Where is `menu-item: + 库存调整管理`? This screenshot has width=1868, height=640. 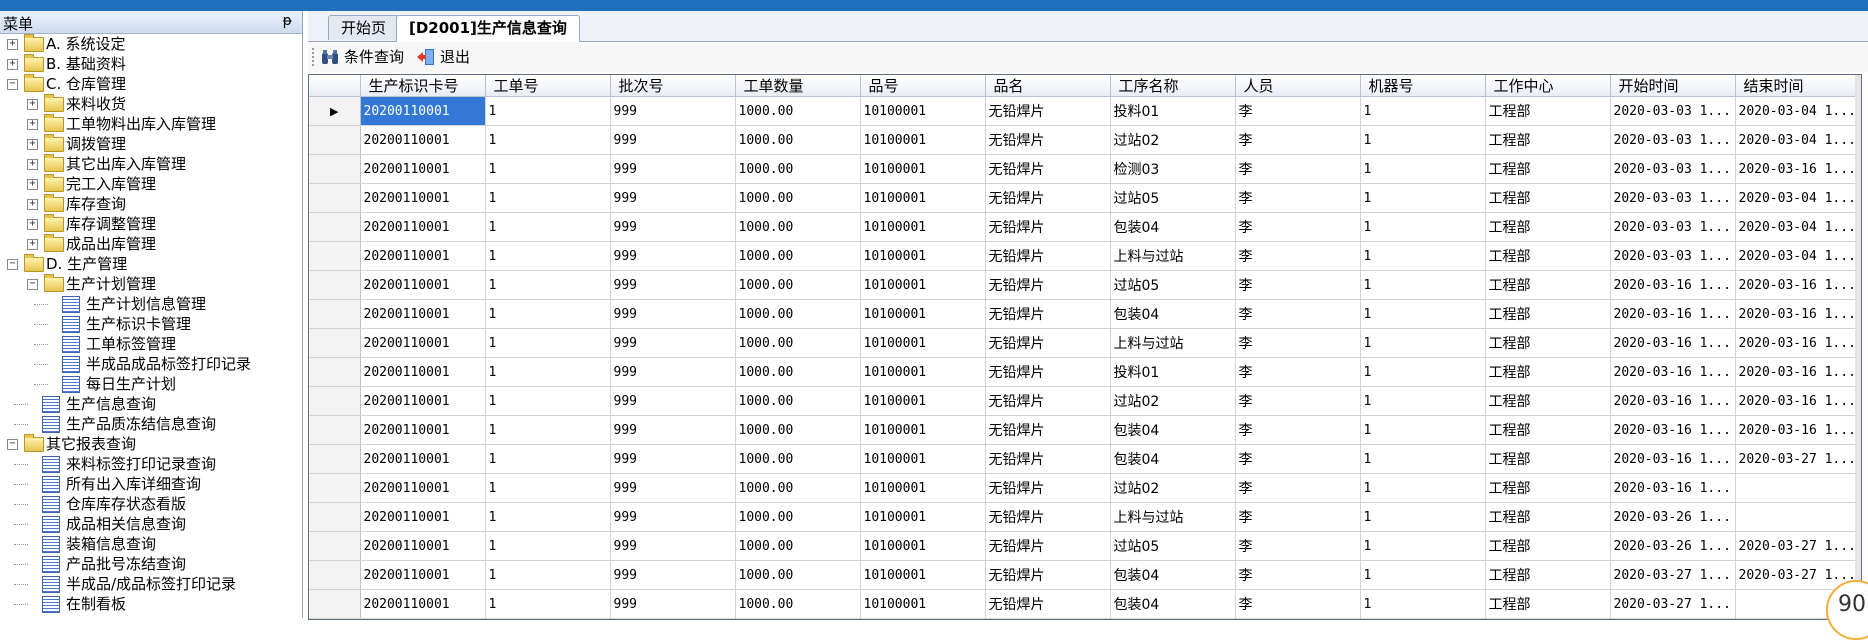
menu-item: + 库存调整管理 is located at coordinates (151, 224).